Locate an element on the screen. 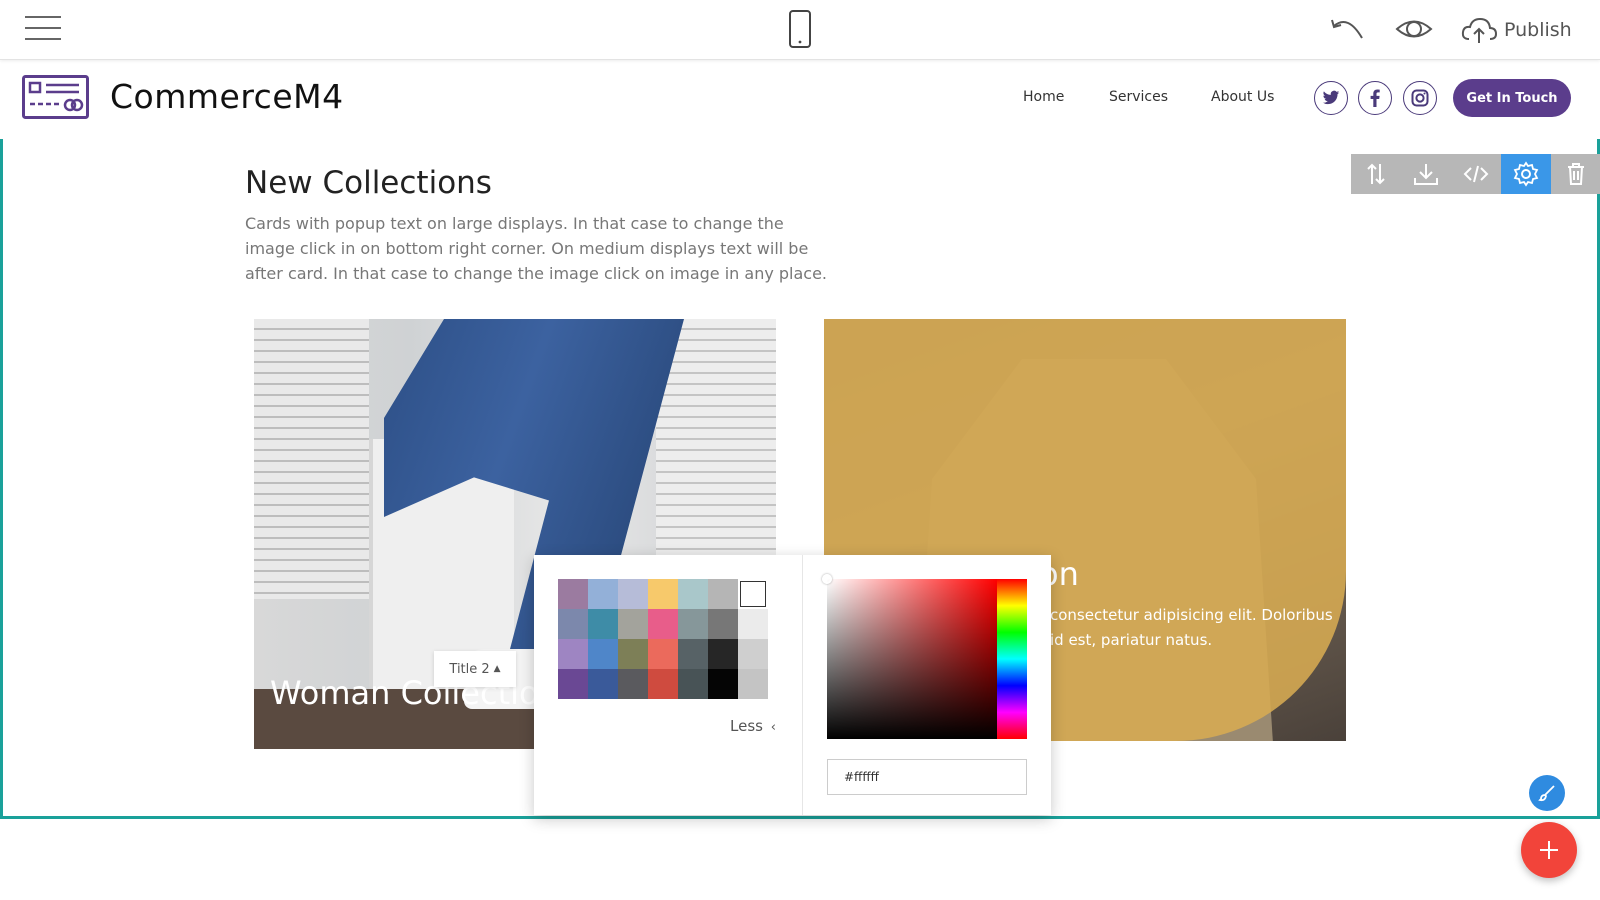 This screenshot has height=900, width=1600. less-button: Less ‹ is located at coordinates (753, 726).